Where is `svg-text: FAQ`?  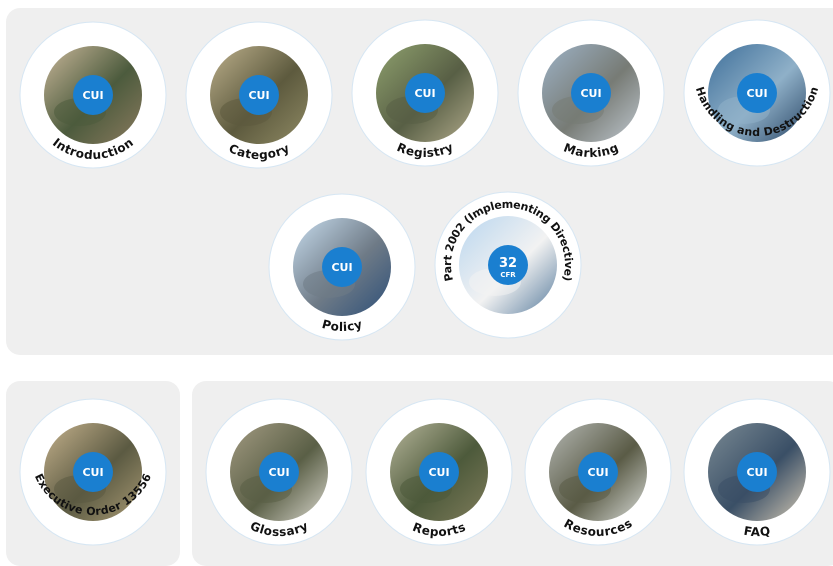
svg-text: FAQ is located at coordinates (757, 530).